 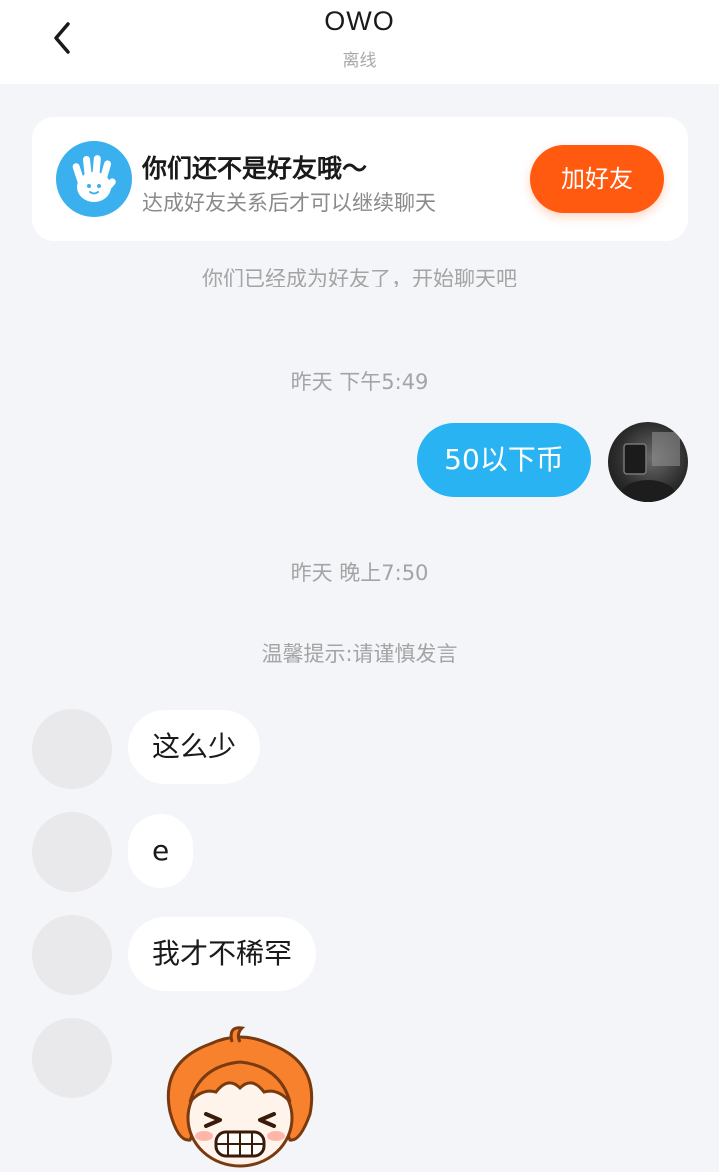 I want to click on waving-hand-icon, so click(x=94, y=179).